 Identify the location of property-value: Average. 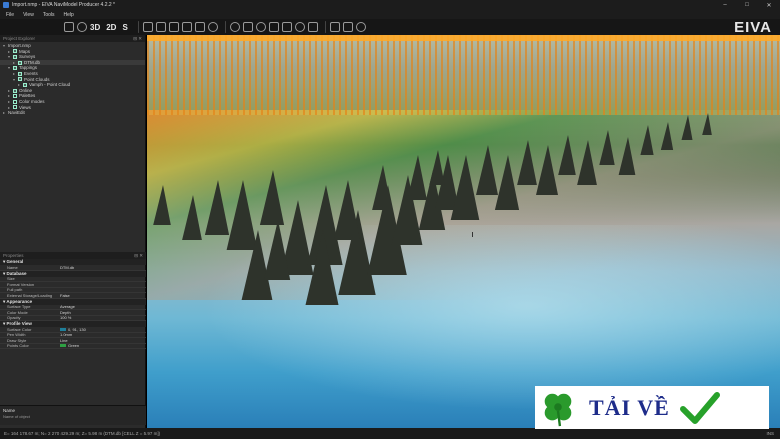
(67, 306).